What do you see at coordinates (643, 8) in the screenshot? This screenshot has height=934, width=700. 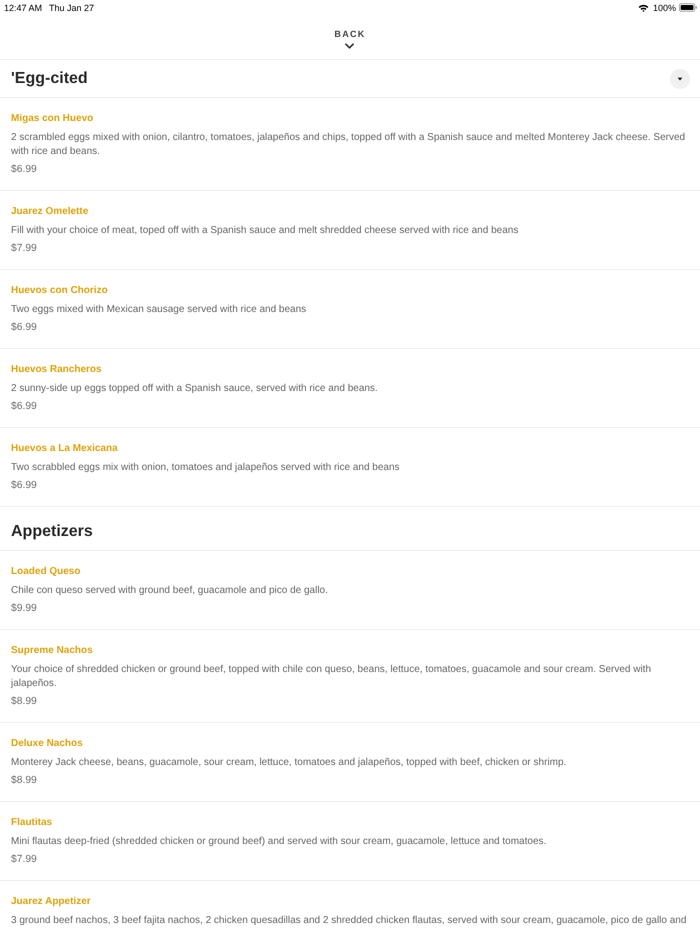 I see `wifi-icon` at bounding box center [643, 8].